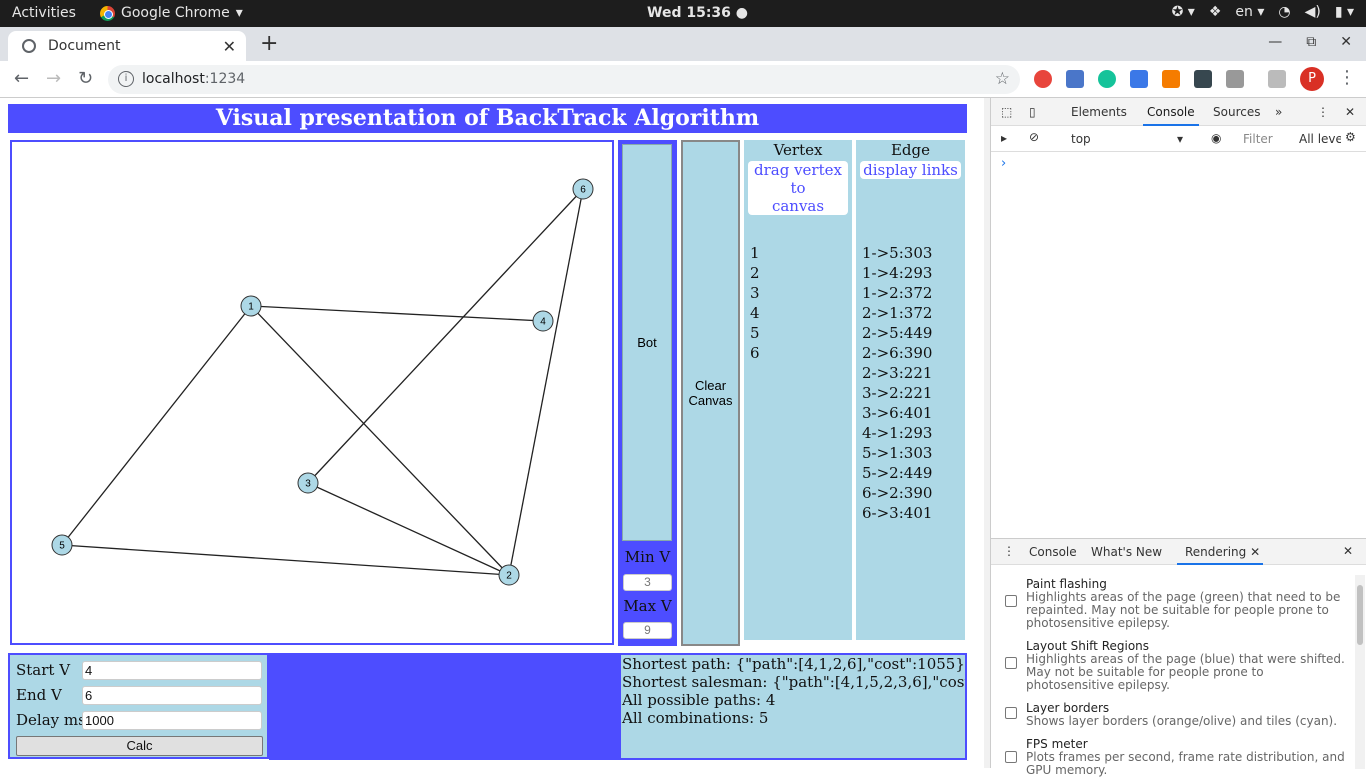 The width and height of the screenshot is (1366, 777). I want to click on extension-grammarly-icon, so click(1107, 79).